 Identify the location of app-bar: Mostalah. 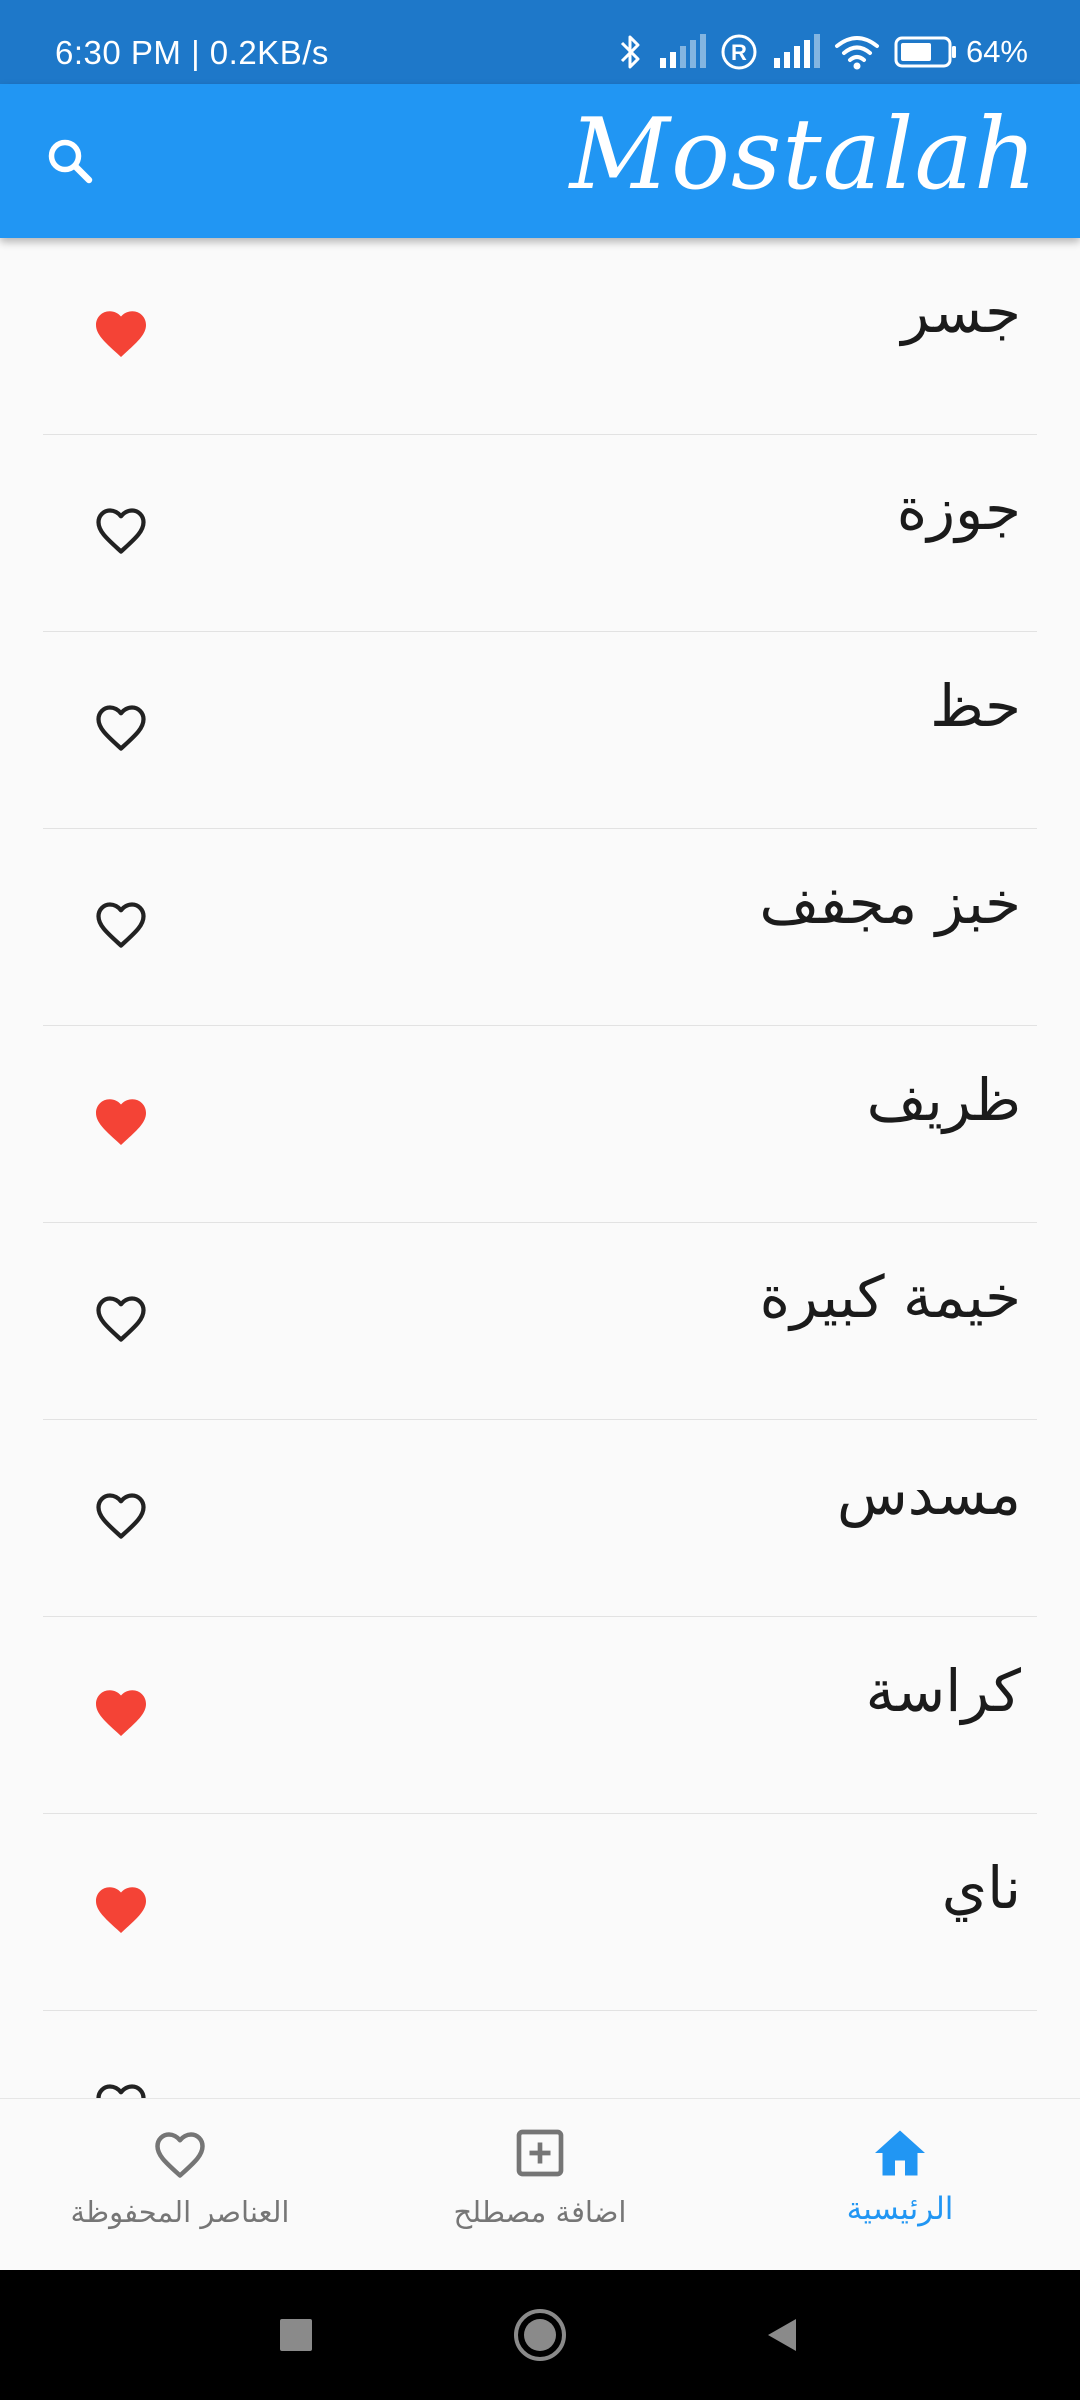
(540, 161).